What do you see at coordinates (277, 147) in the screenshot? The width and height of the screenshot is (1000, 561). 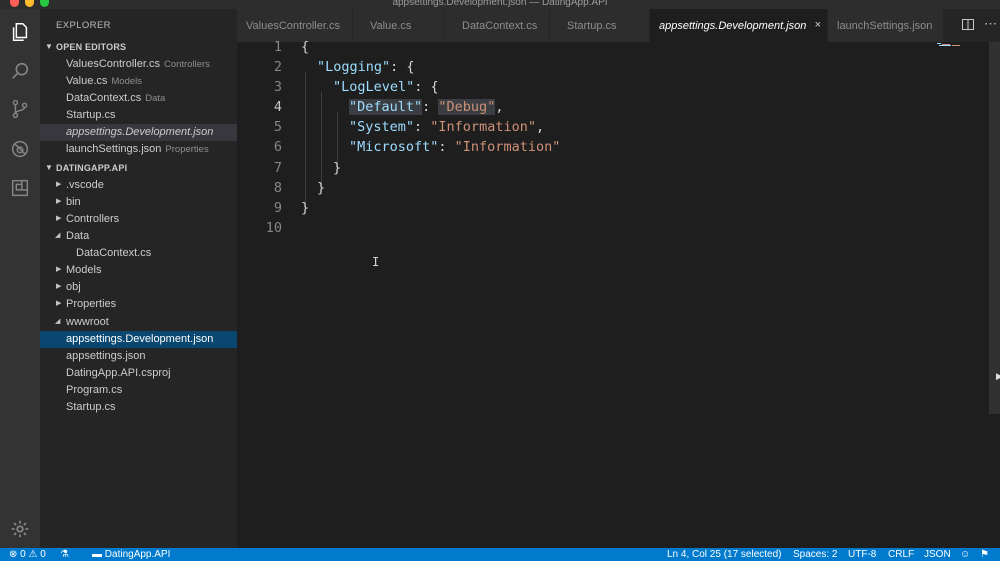 I see `line-number: 6` at bounding box center [277, 147].